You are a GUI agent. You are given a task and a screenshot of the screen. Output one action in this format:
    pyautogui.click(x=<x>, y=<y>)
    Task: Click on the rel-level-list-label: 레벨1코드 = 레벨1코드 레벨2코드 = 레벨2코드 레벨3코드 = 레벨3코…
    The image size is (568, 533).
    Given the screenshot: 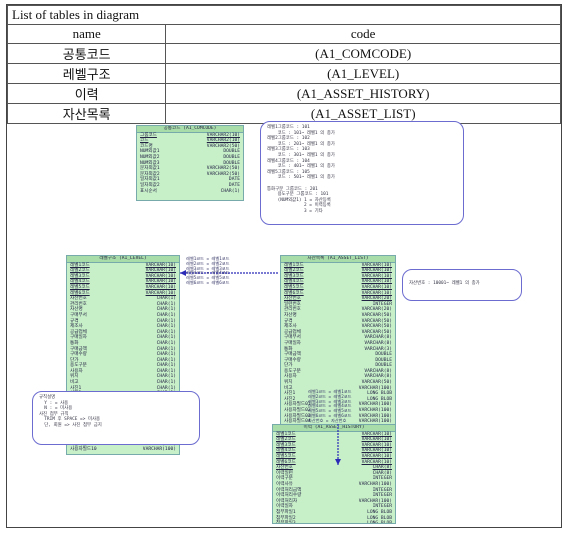 What is the action you would take?
    pyautogui.click(x=208, y=270)
    